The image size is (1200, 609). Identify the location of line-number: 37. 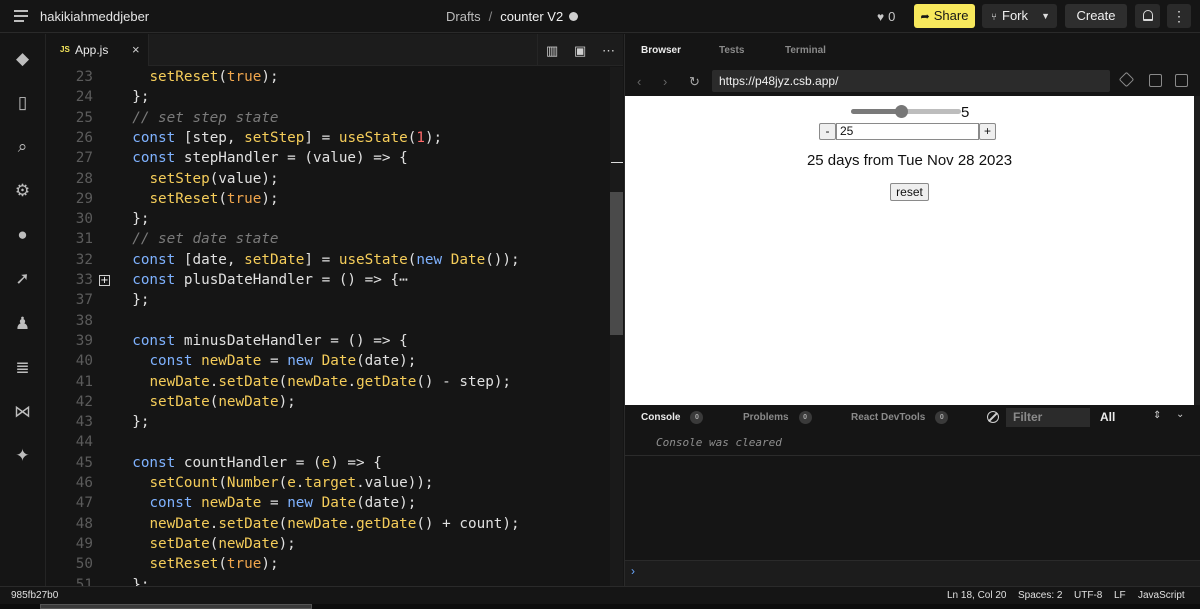
(84, 300).